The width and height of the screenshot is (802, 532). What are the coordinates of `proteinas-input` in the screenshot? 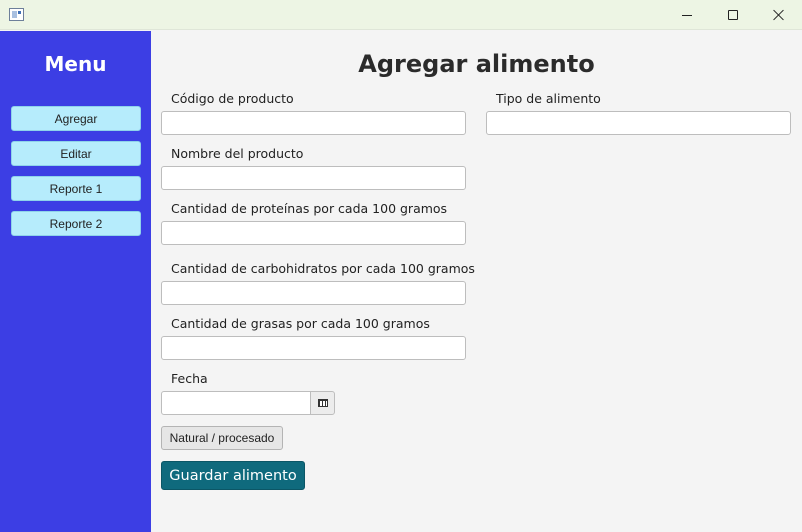 It's located at (313, 233).